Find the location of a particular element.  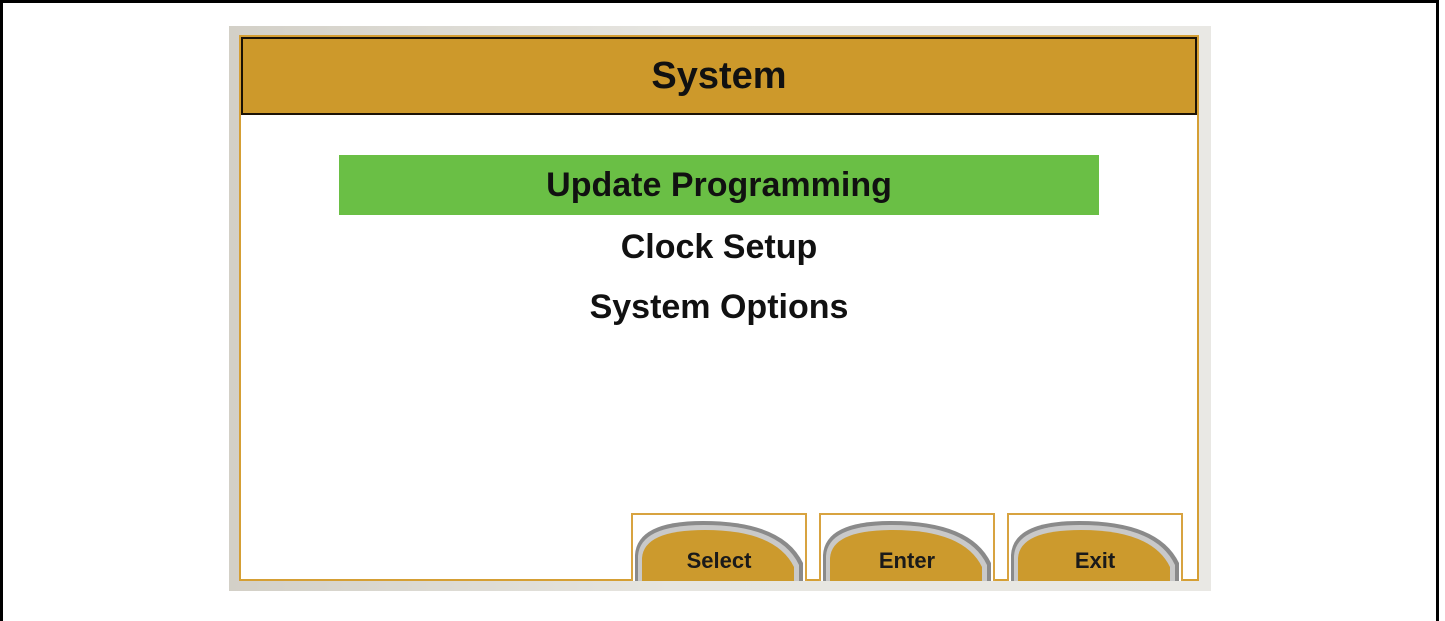

exit-button: Exit is located at coordinates (1095, 547).